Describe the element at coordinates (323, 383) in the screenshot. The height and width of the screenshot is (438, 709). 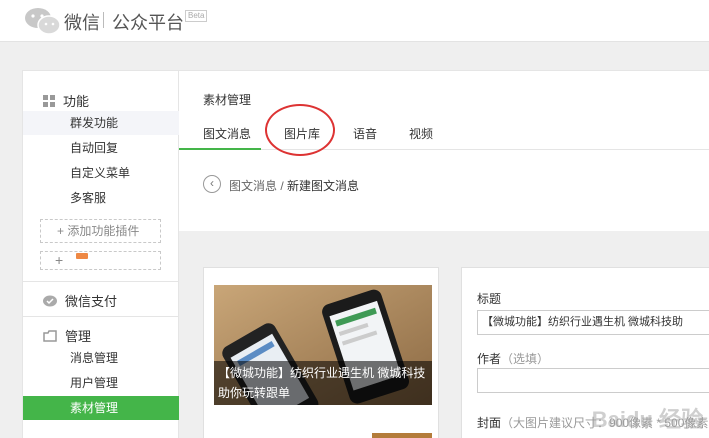
I see `article-caption: 【微城功能】纺织行业遇生机 微城科技助你玩转跟单` at that location.